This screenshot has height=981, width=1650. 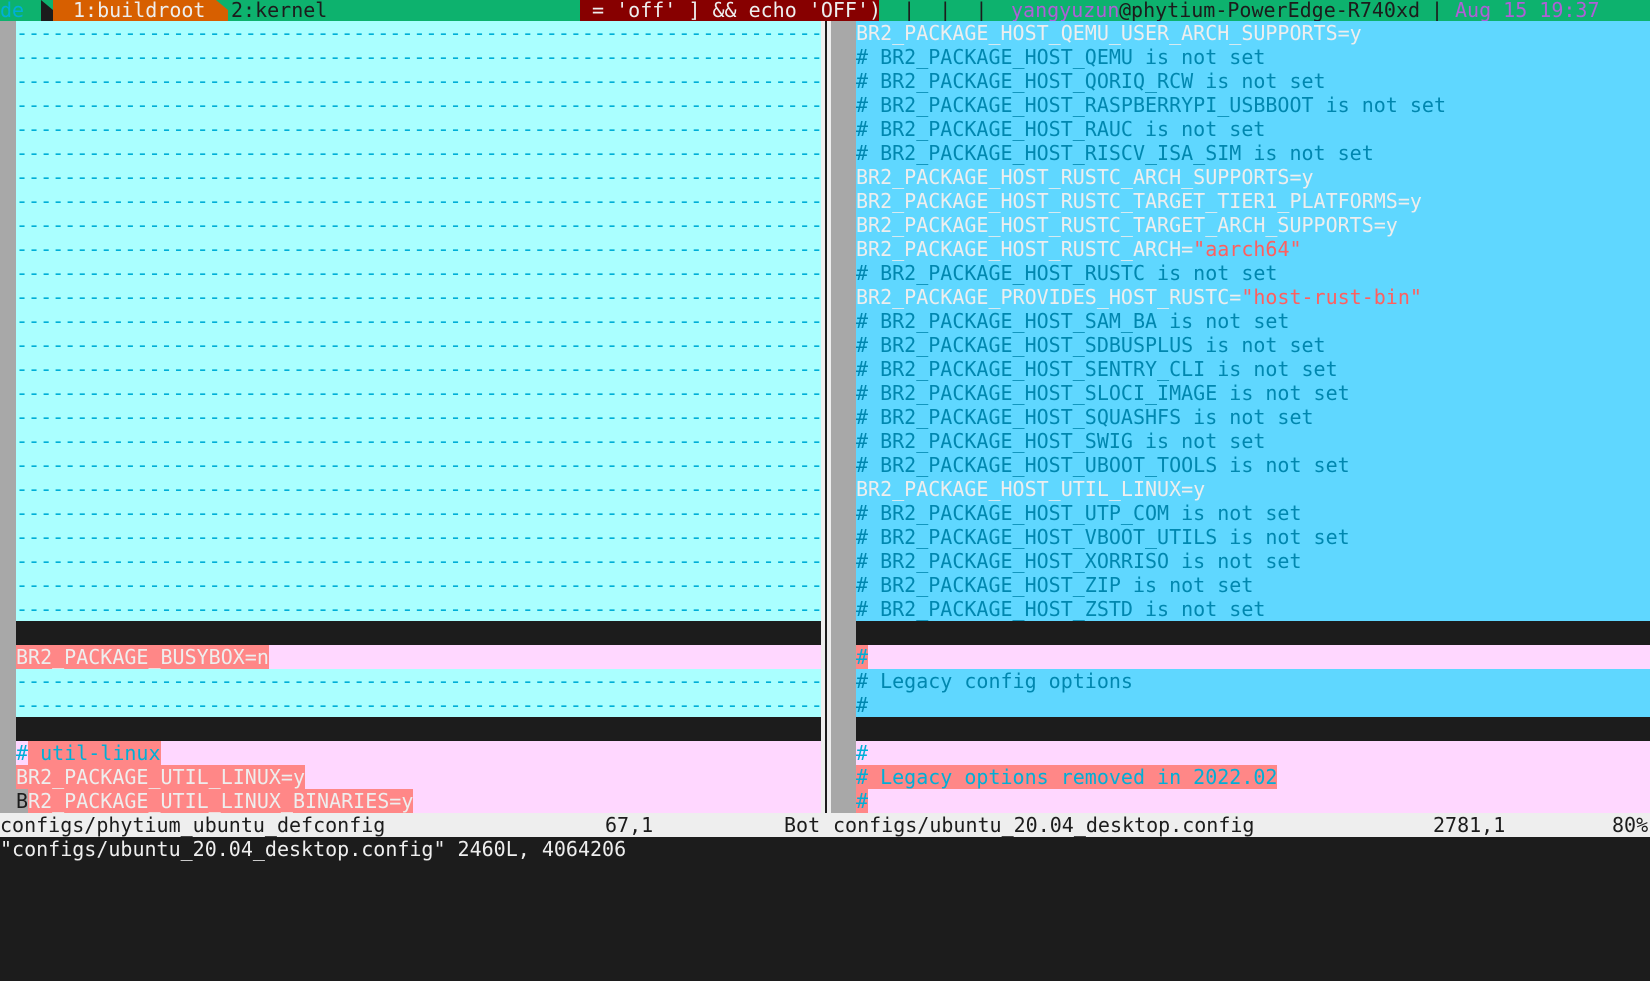 I want to click on text-segment: #, so click(x=862, y=705).